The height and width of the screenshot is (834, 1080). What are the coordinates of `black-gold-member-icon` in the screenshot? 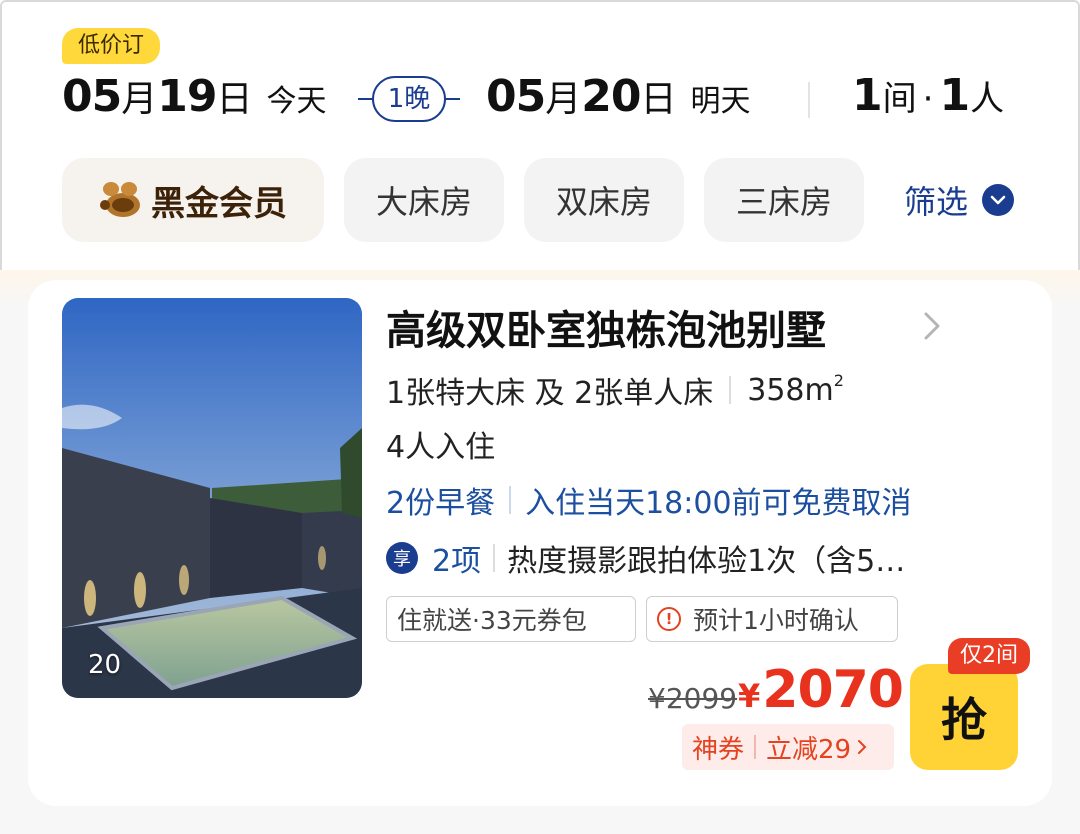 It's located at (121, 200).